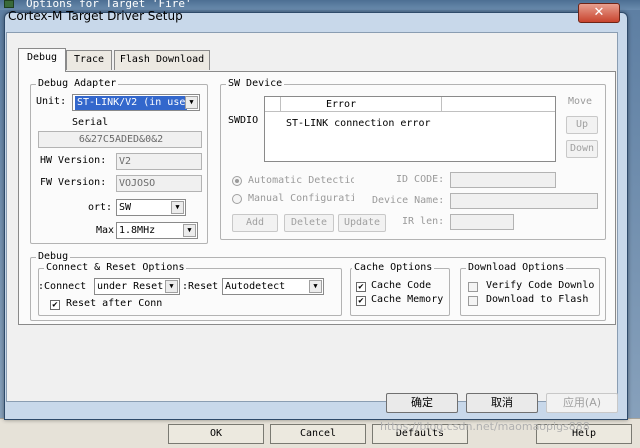 This screenshot has width=640, height=448. What do you see at coordinates (255, 286) in the screenshot?
I see `reset-selected-value: Autodetect` at bounding box center [255, 286].